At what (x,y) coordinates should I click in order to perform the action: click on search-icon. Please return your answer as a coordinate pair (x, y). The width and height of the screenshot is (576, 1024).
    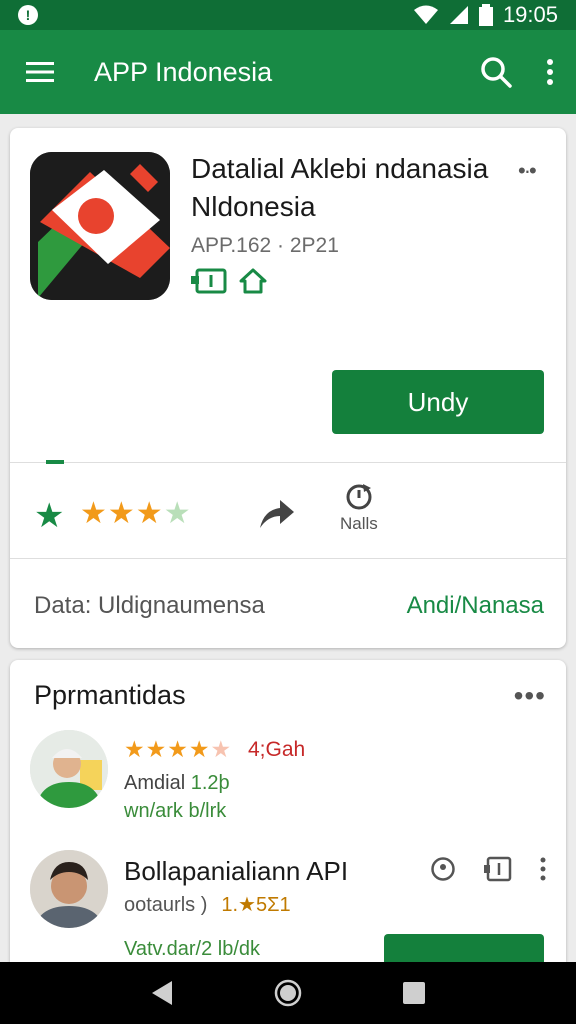
    Looking at the image, I should click on (496, 72).